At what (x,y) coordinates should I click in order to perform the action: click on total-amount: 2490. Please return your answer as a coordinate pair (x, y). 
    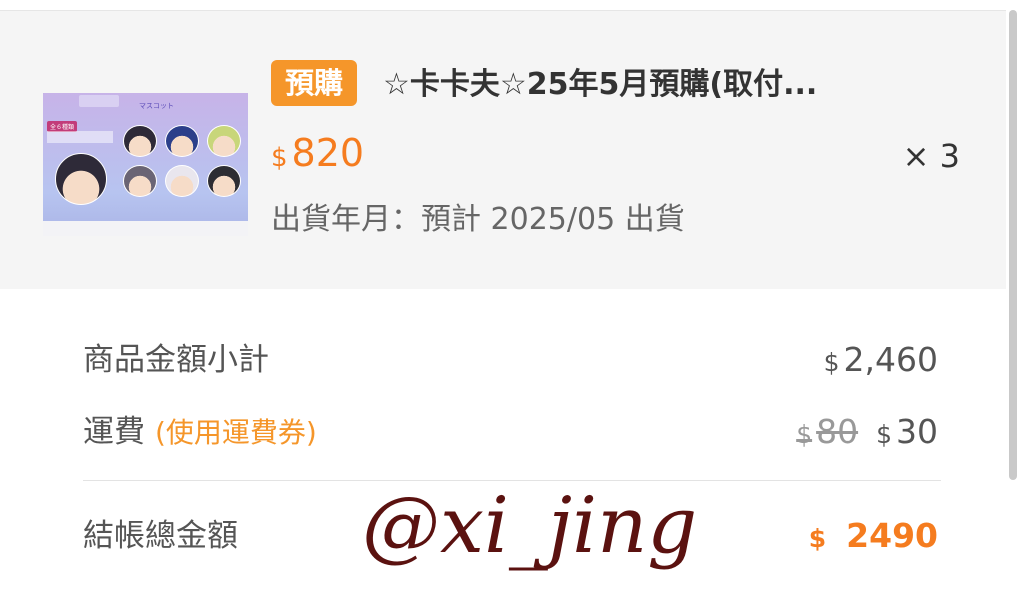
    Looking at the image, I should click on (892, 535).